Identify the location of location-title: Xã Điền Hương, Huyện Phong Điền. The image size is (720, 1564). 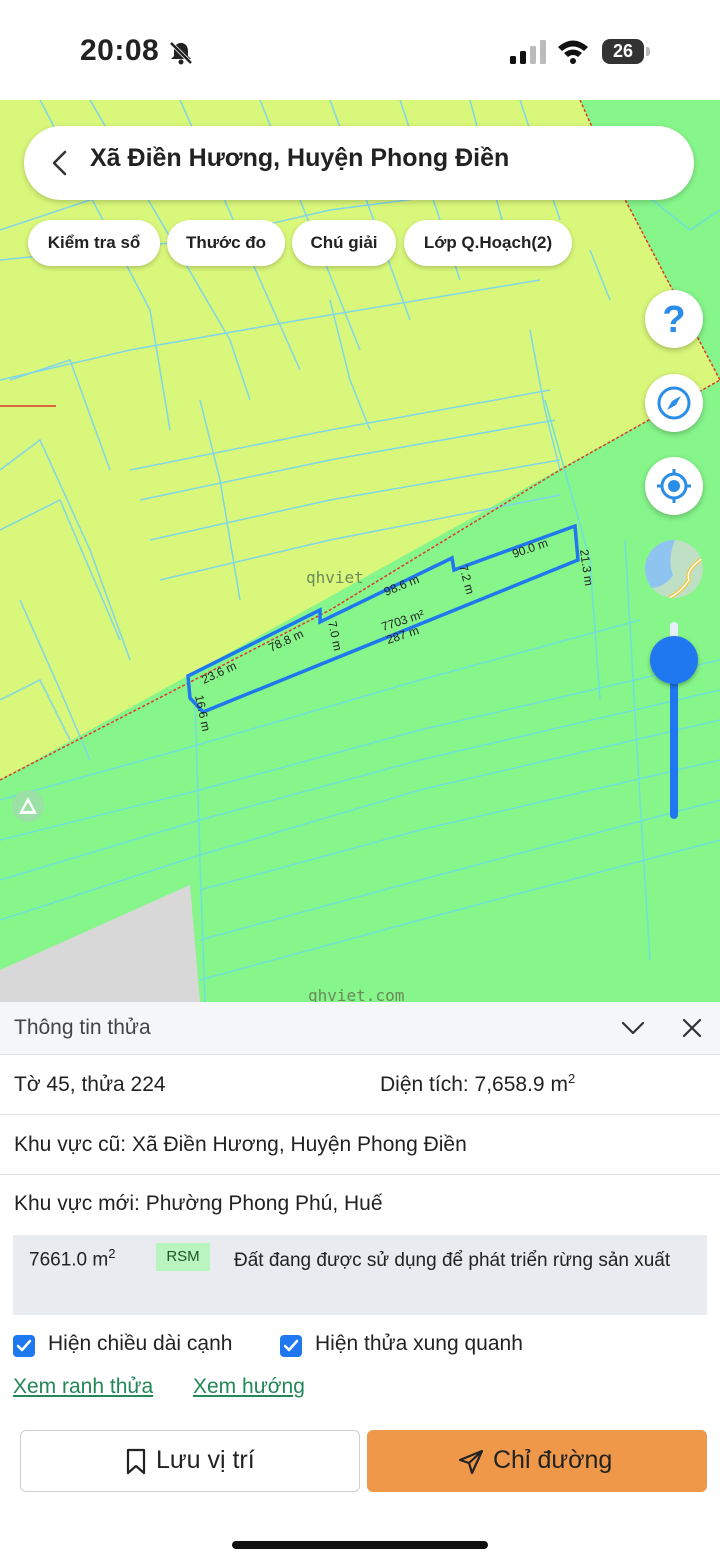
(299, 158).